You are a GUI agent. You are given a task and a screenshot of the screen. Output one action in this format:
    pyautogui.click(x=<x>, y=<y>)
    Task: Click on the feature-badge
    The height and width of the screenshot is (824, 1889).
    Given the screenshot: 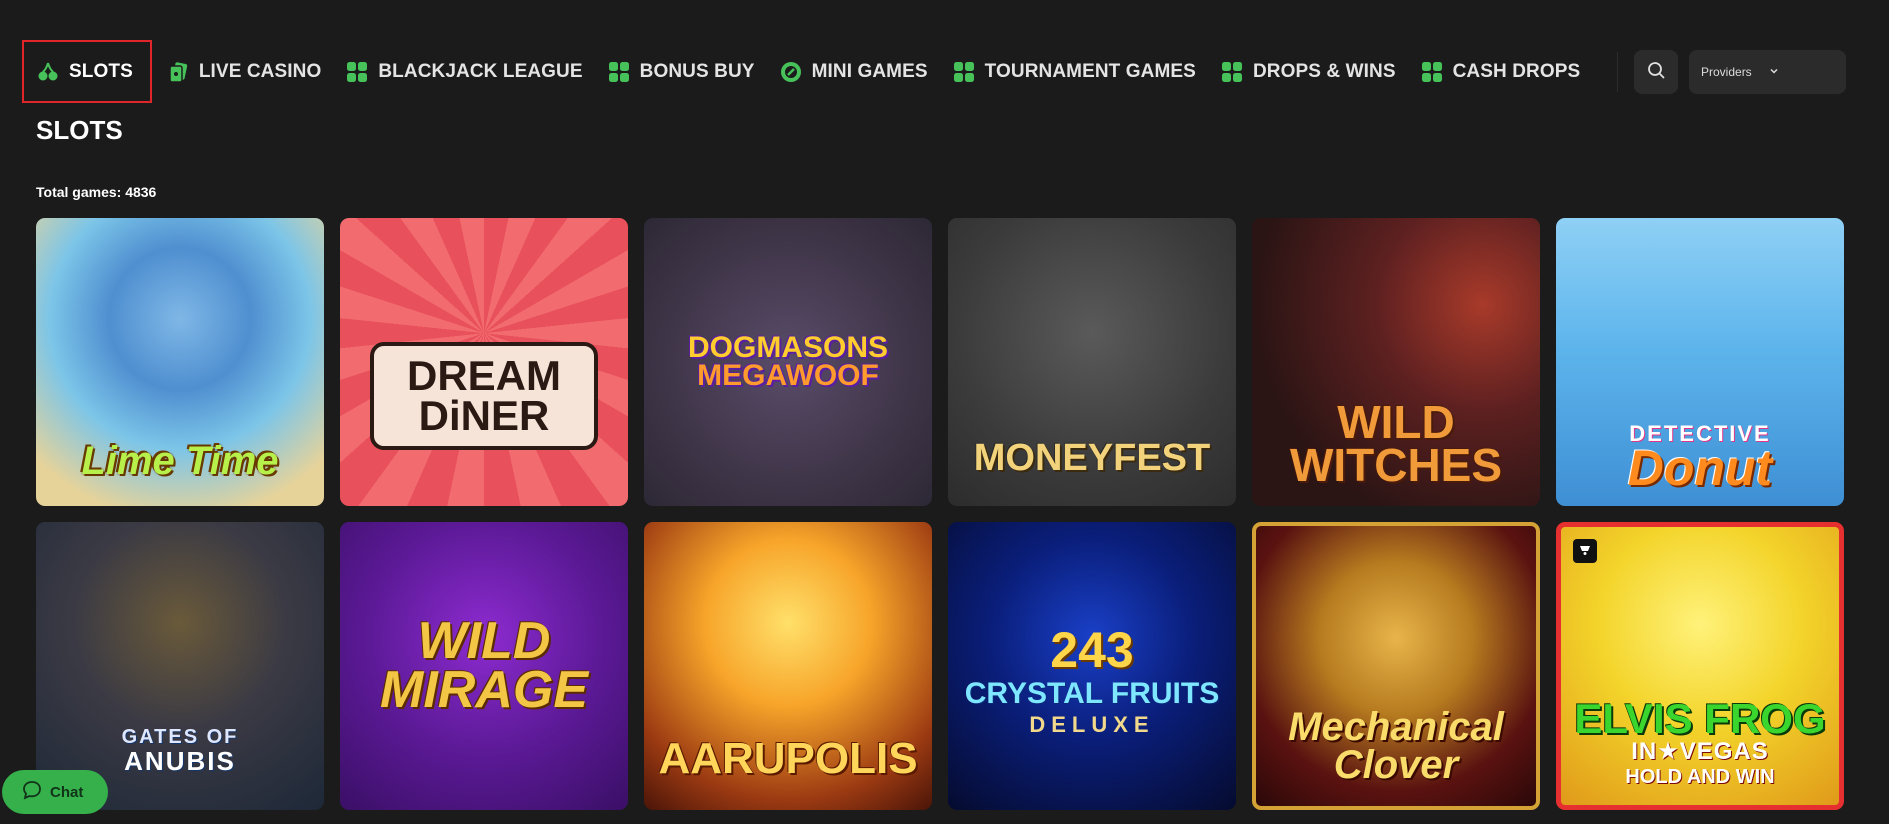 What is the action you would take?
    pyautogui.click(x=1585, y=551)
    